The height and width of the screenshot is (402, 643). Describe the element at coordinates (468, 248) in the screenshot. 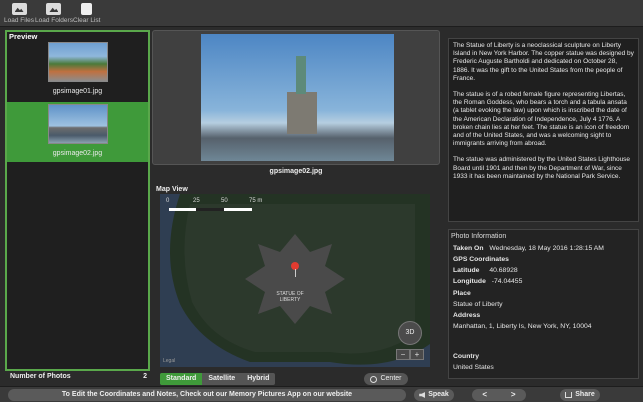

I see `taken-on-label: Taken On` at that location.